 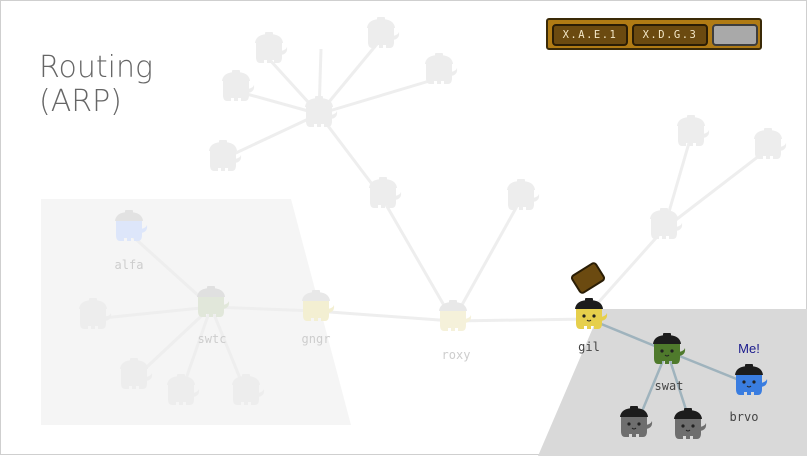 What do you see at coordinates (588, 278) in the screenshot?
I see `packet-icon` at bounding box center [588, 278].